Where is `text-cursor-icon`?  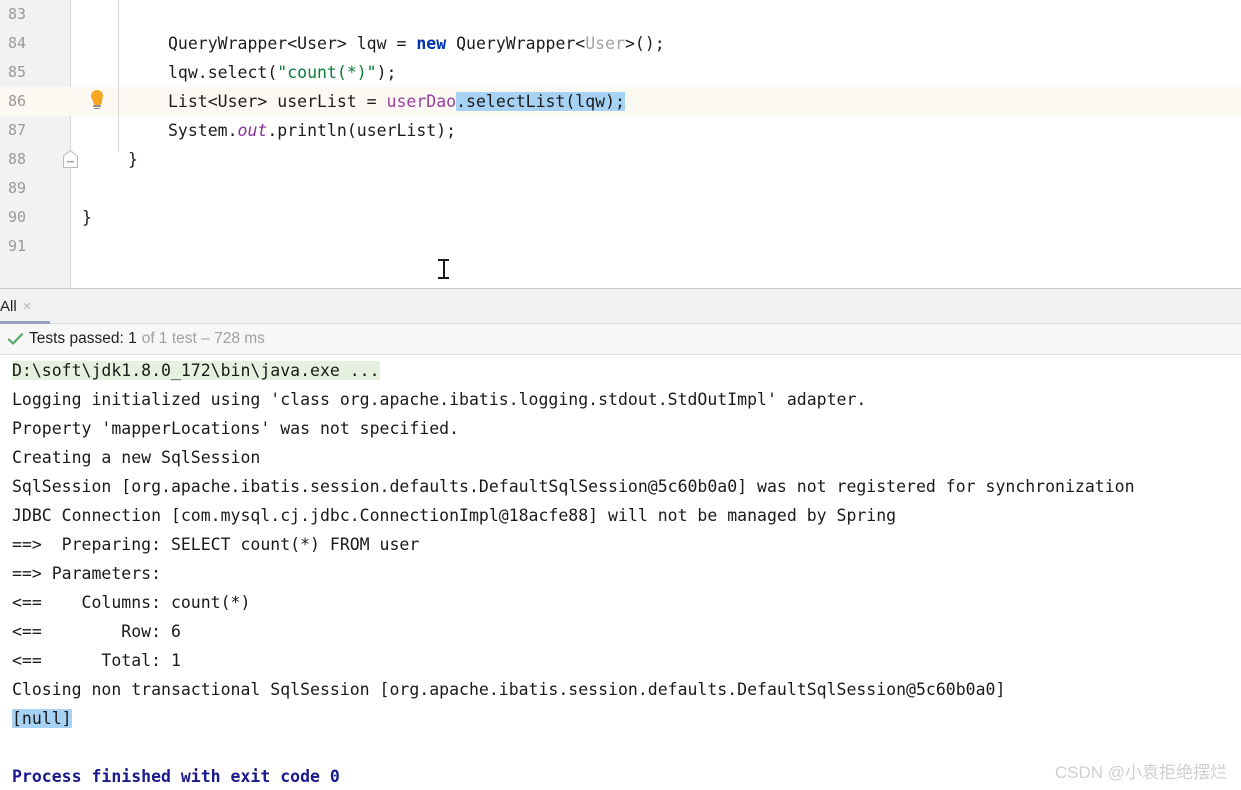
text-cursor-icon is located at coordinates (443, 268).